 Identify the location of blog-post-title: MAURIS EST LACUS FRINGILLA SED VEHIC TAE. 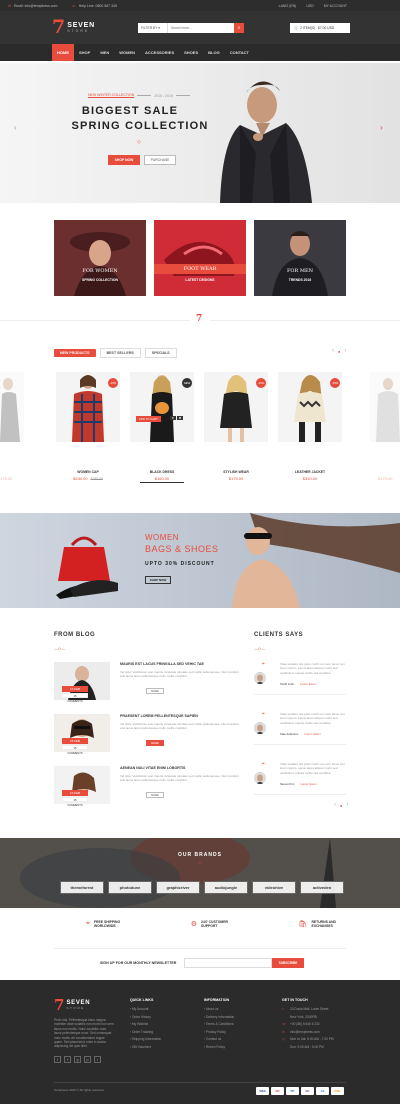
(182, 664).